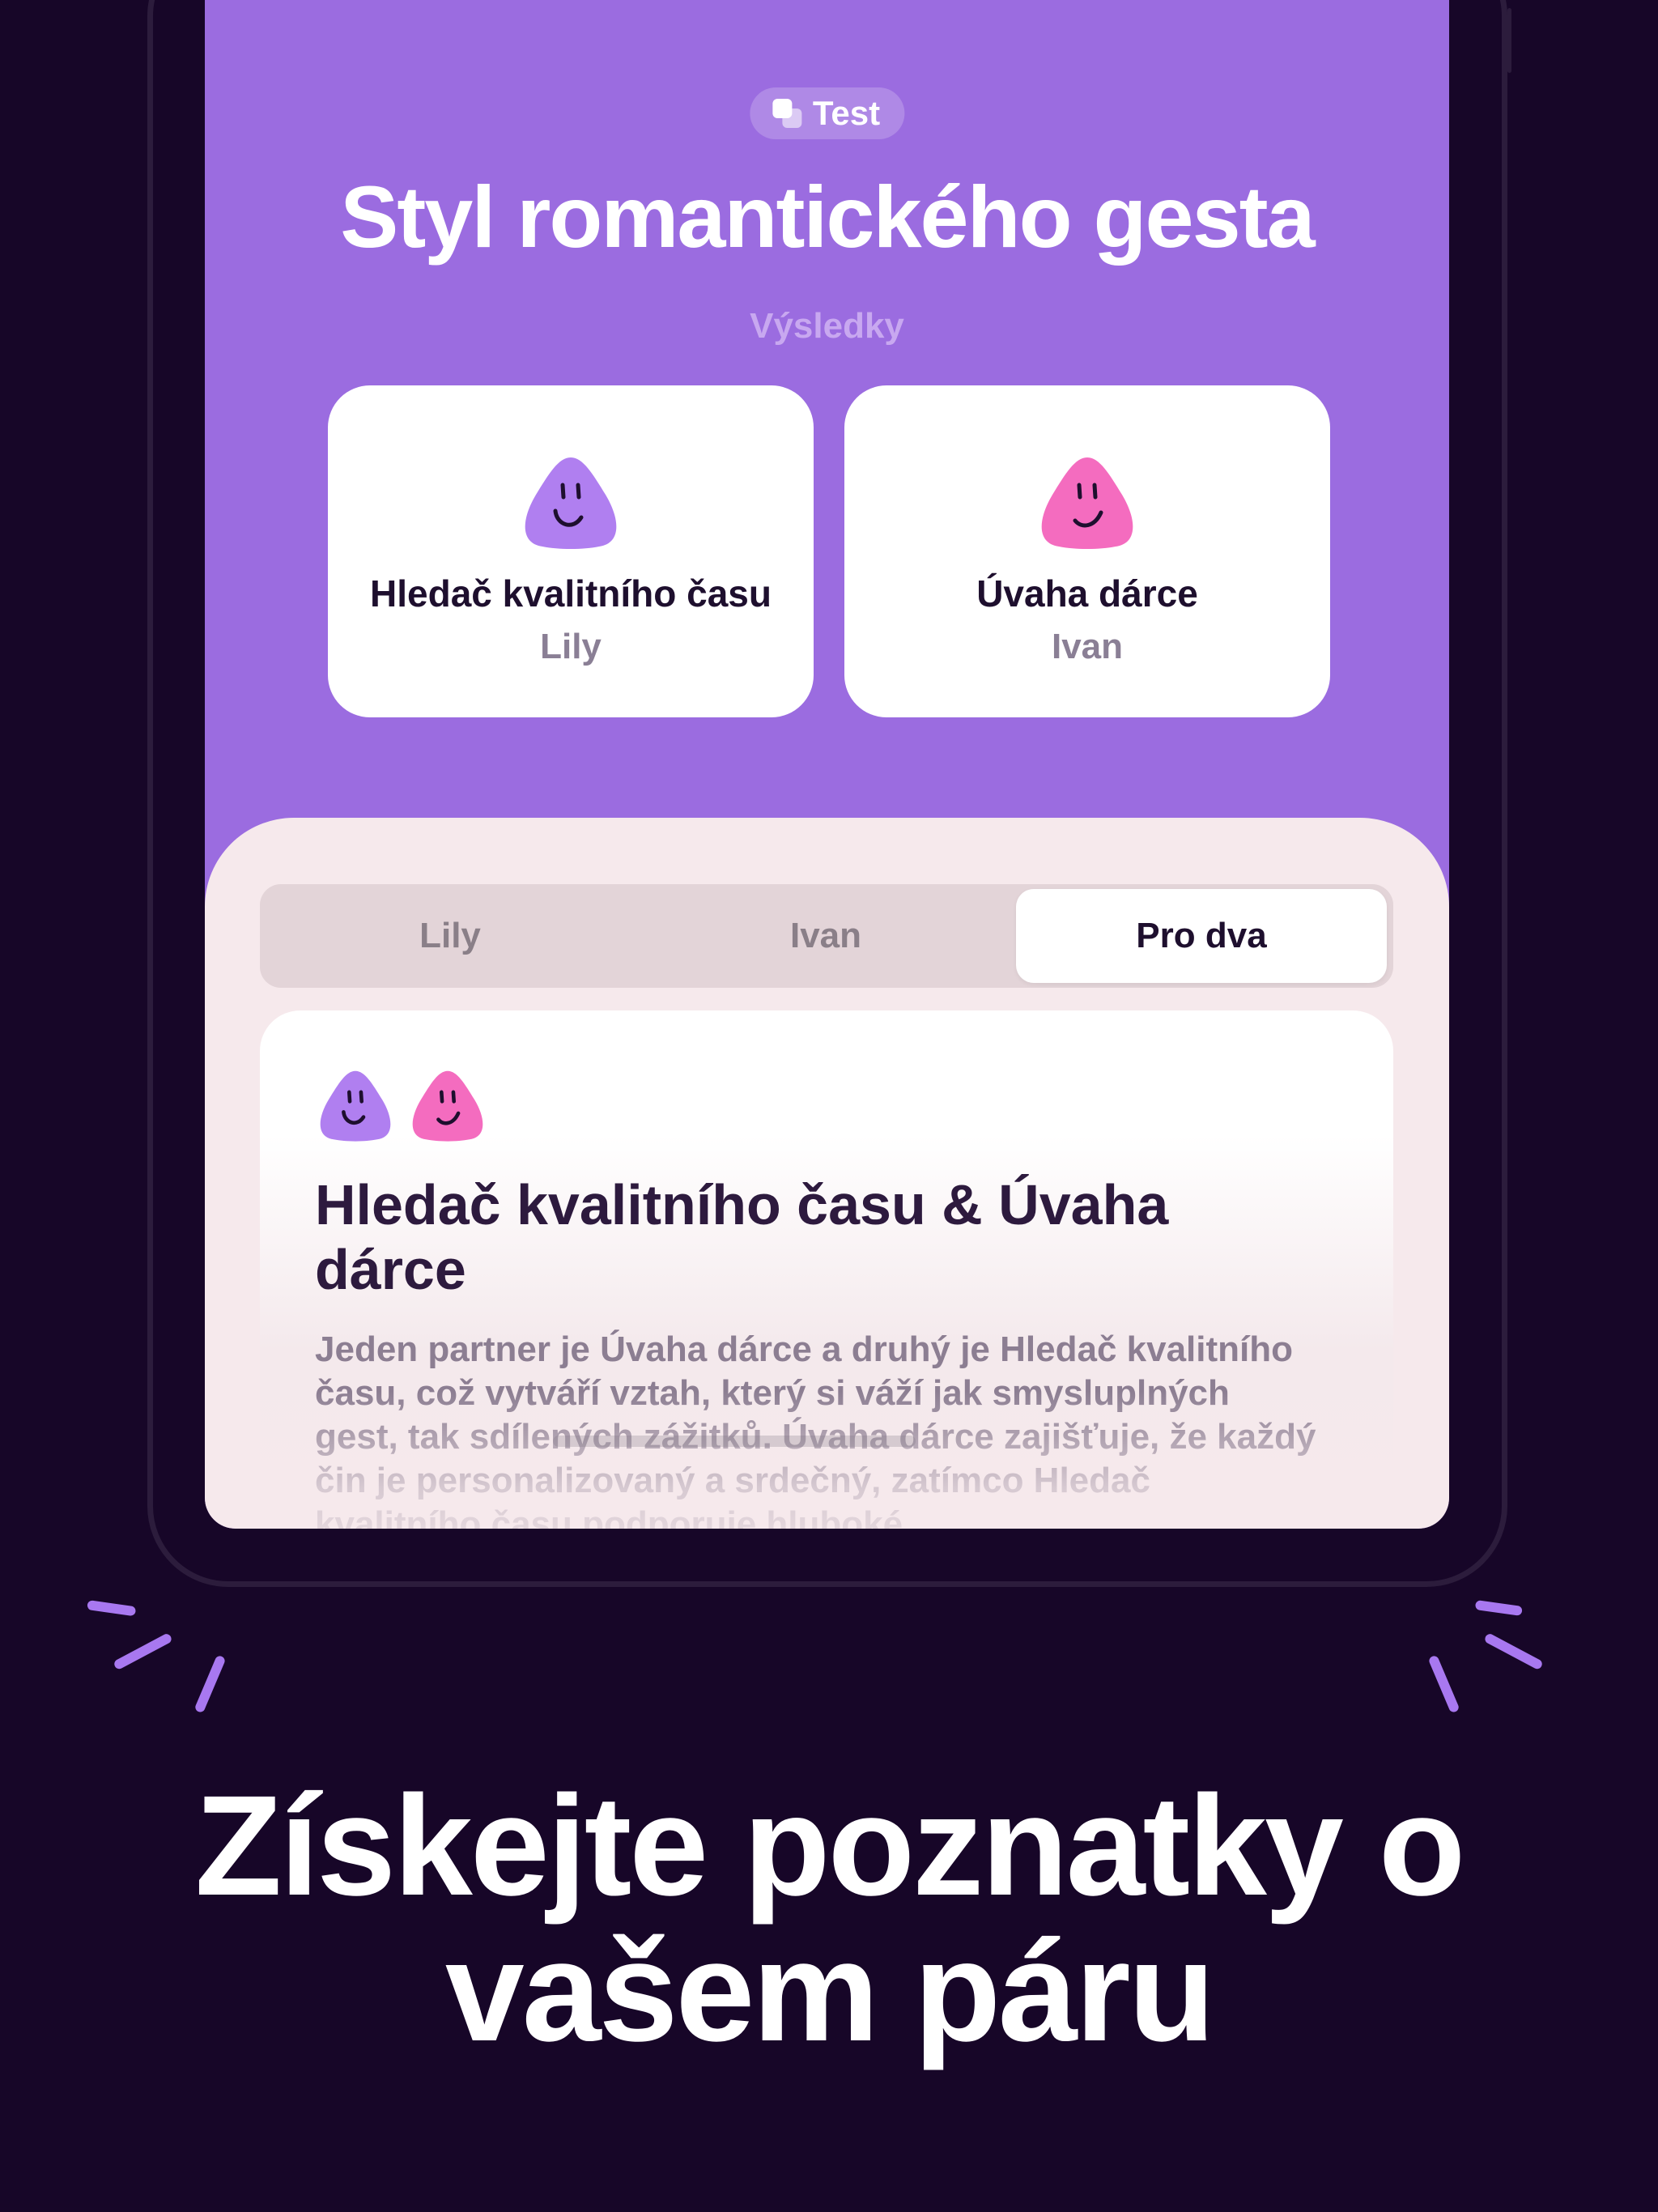 The width and height of the screenshot is (1658, 2212). What do you see at coordinates (1509, 41) in the screenshot?
I see `device-side-button` at bounding box center [1509, 41].